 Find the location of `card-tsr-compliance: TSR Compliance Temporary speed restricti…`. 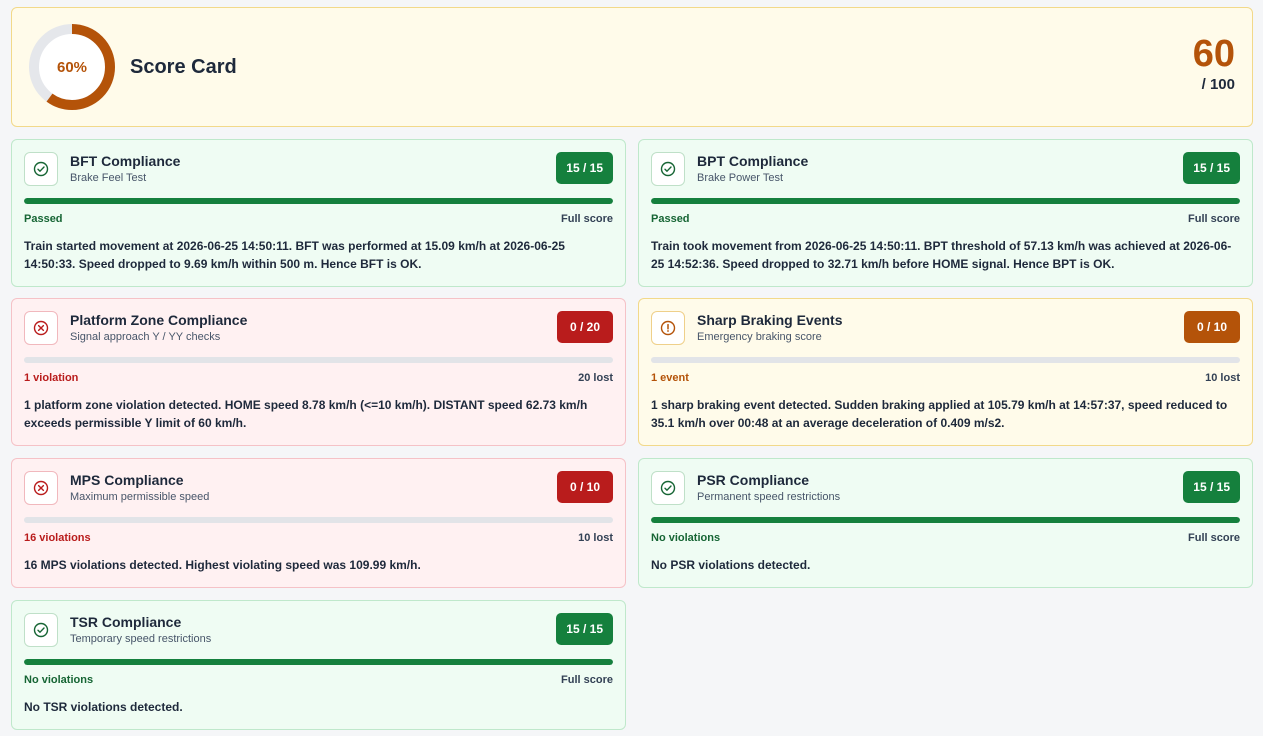

card-tsr-compliance: TSR Compliance Temporary speed restricti… is located at coordinates (318, 665).